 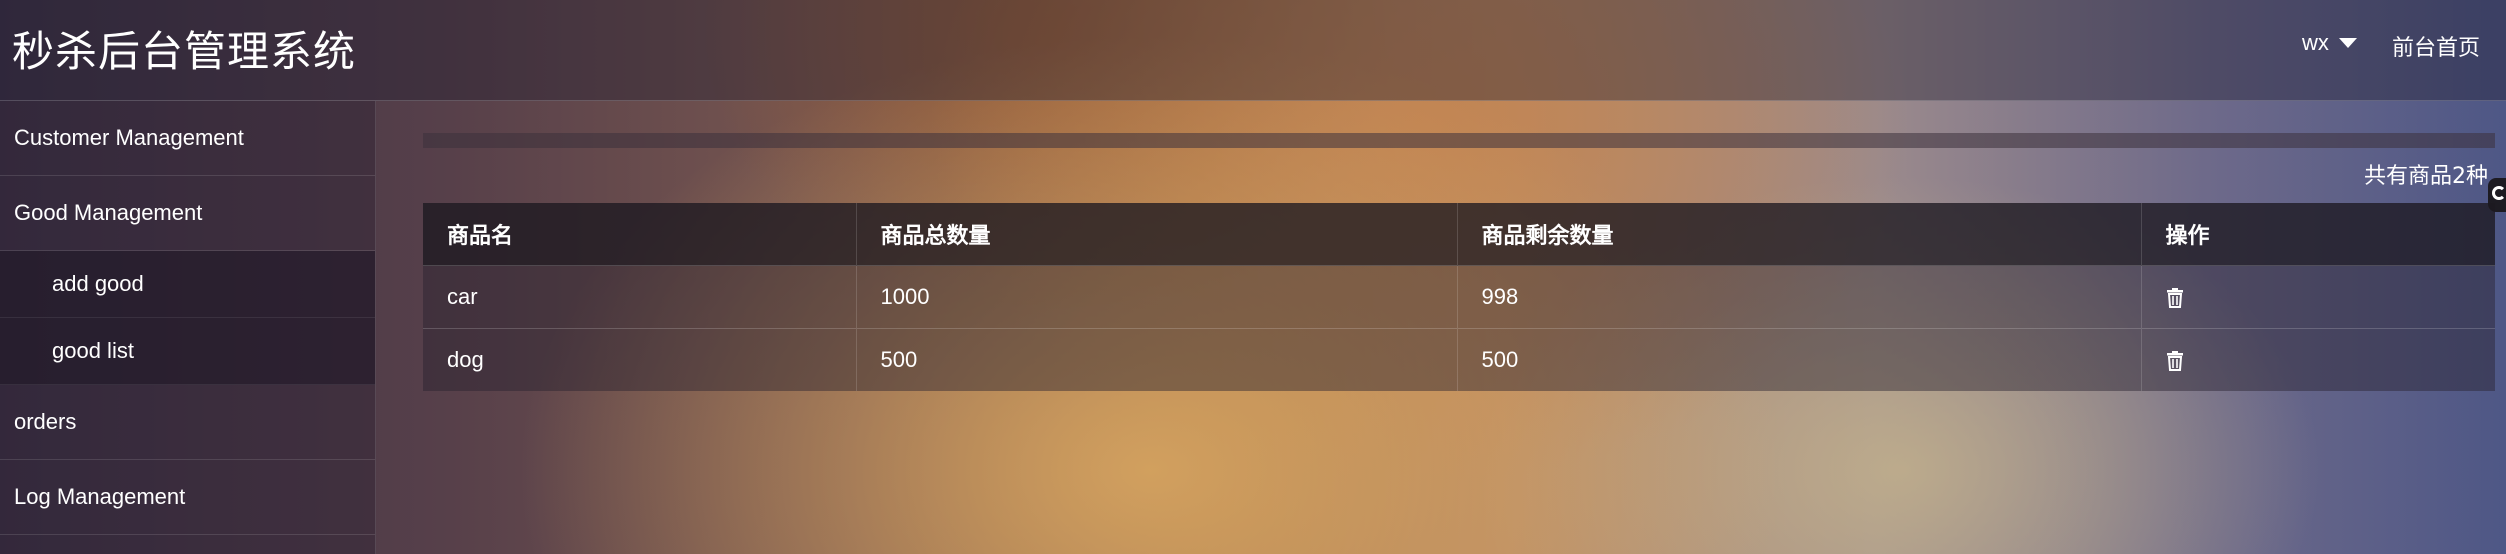 What do you see at coordinates (640, 297) in the screenshot?
I see `cell-name: car` at bounding box center [640, 297].